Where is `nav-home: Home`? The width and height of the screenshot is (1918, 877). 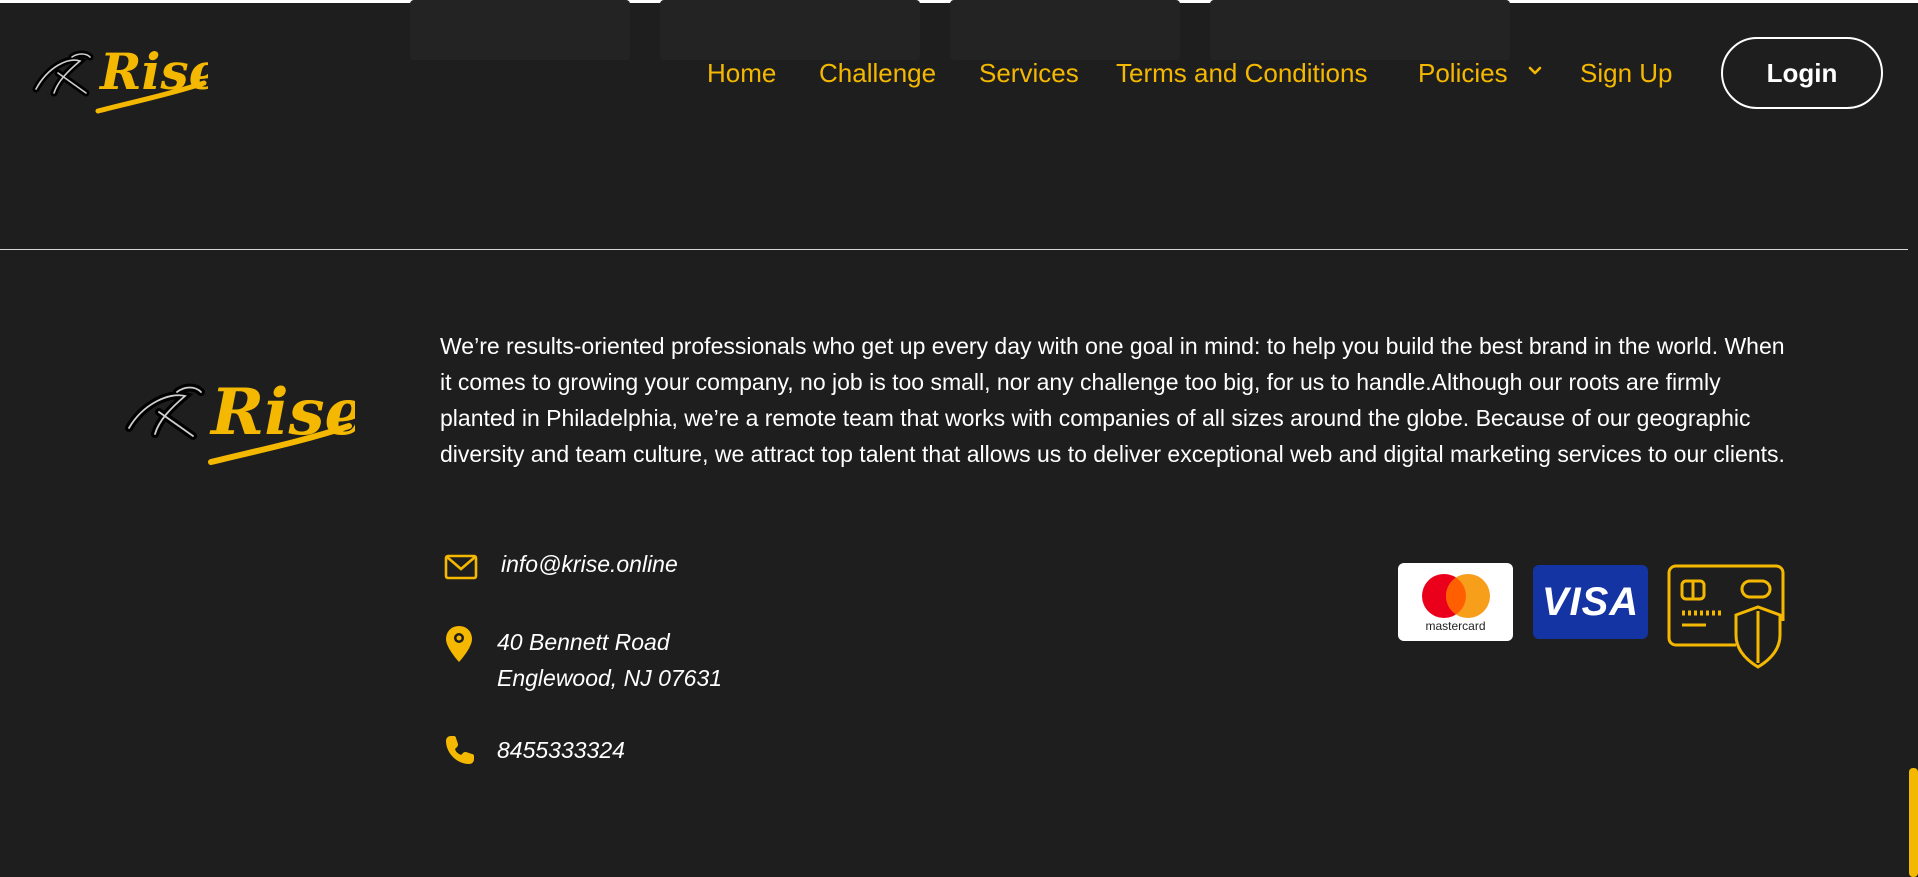 nav-home: Home is located at coordinates (741, 73).